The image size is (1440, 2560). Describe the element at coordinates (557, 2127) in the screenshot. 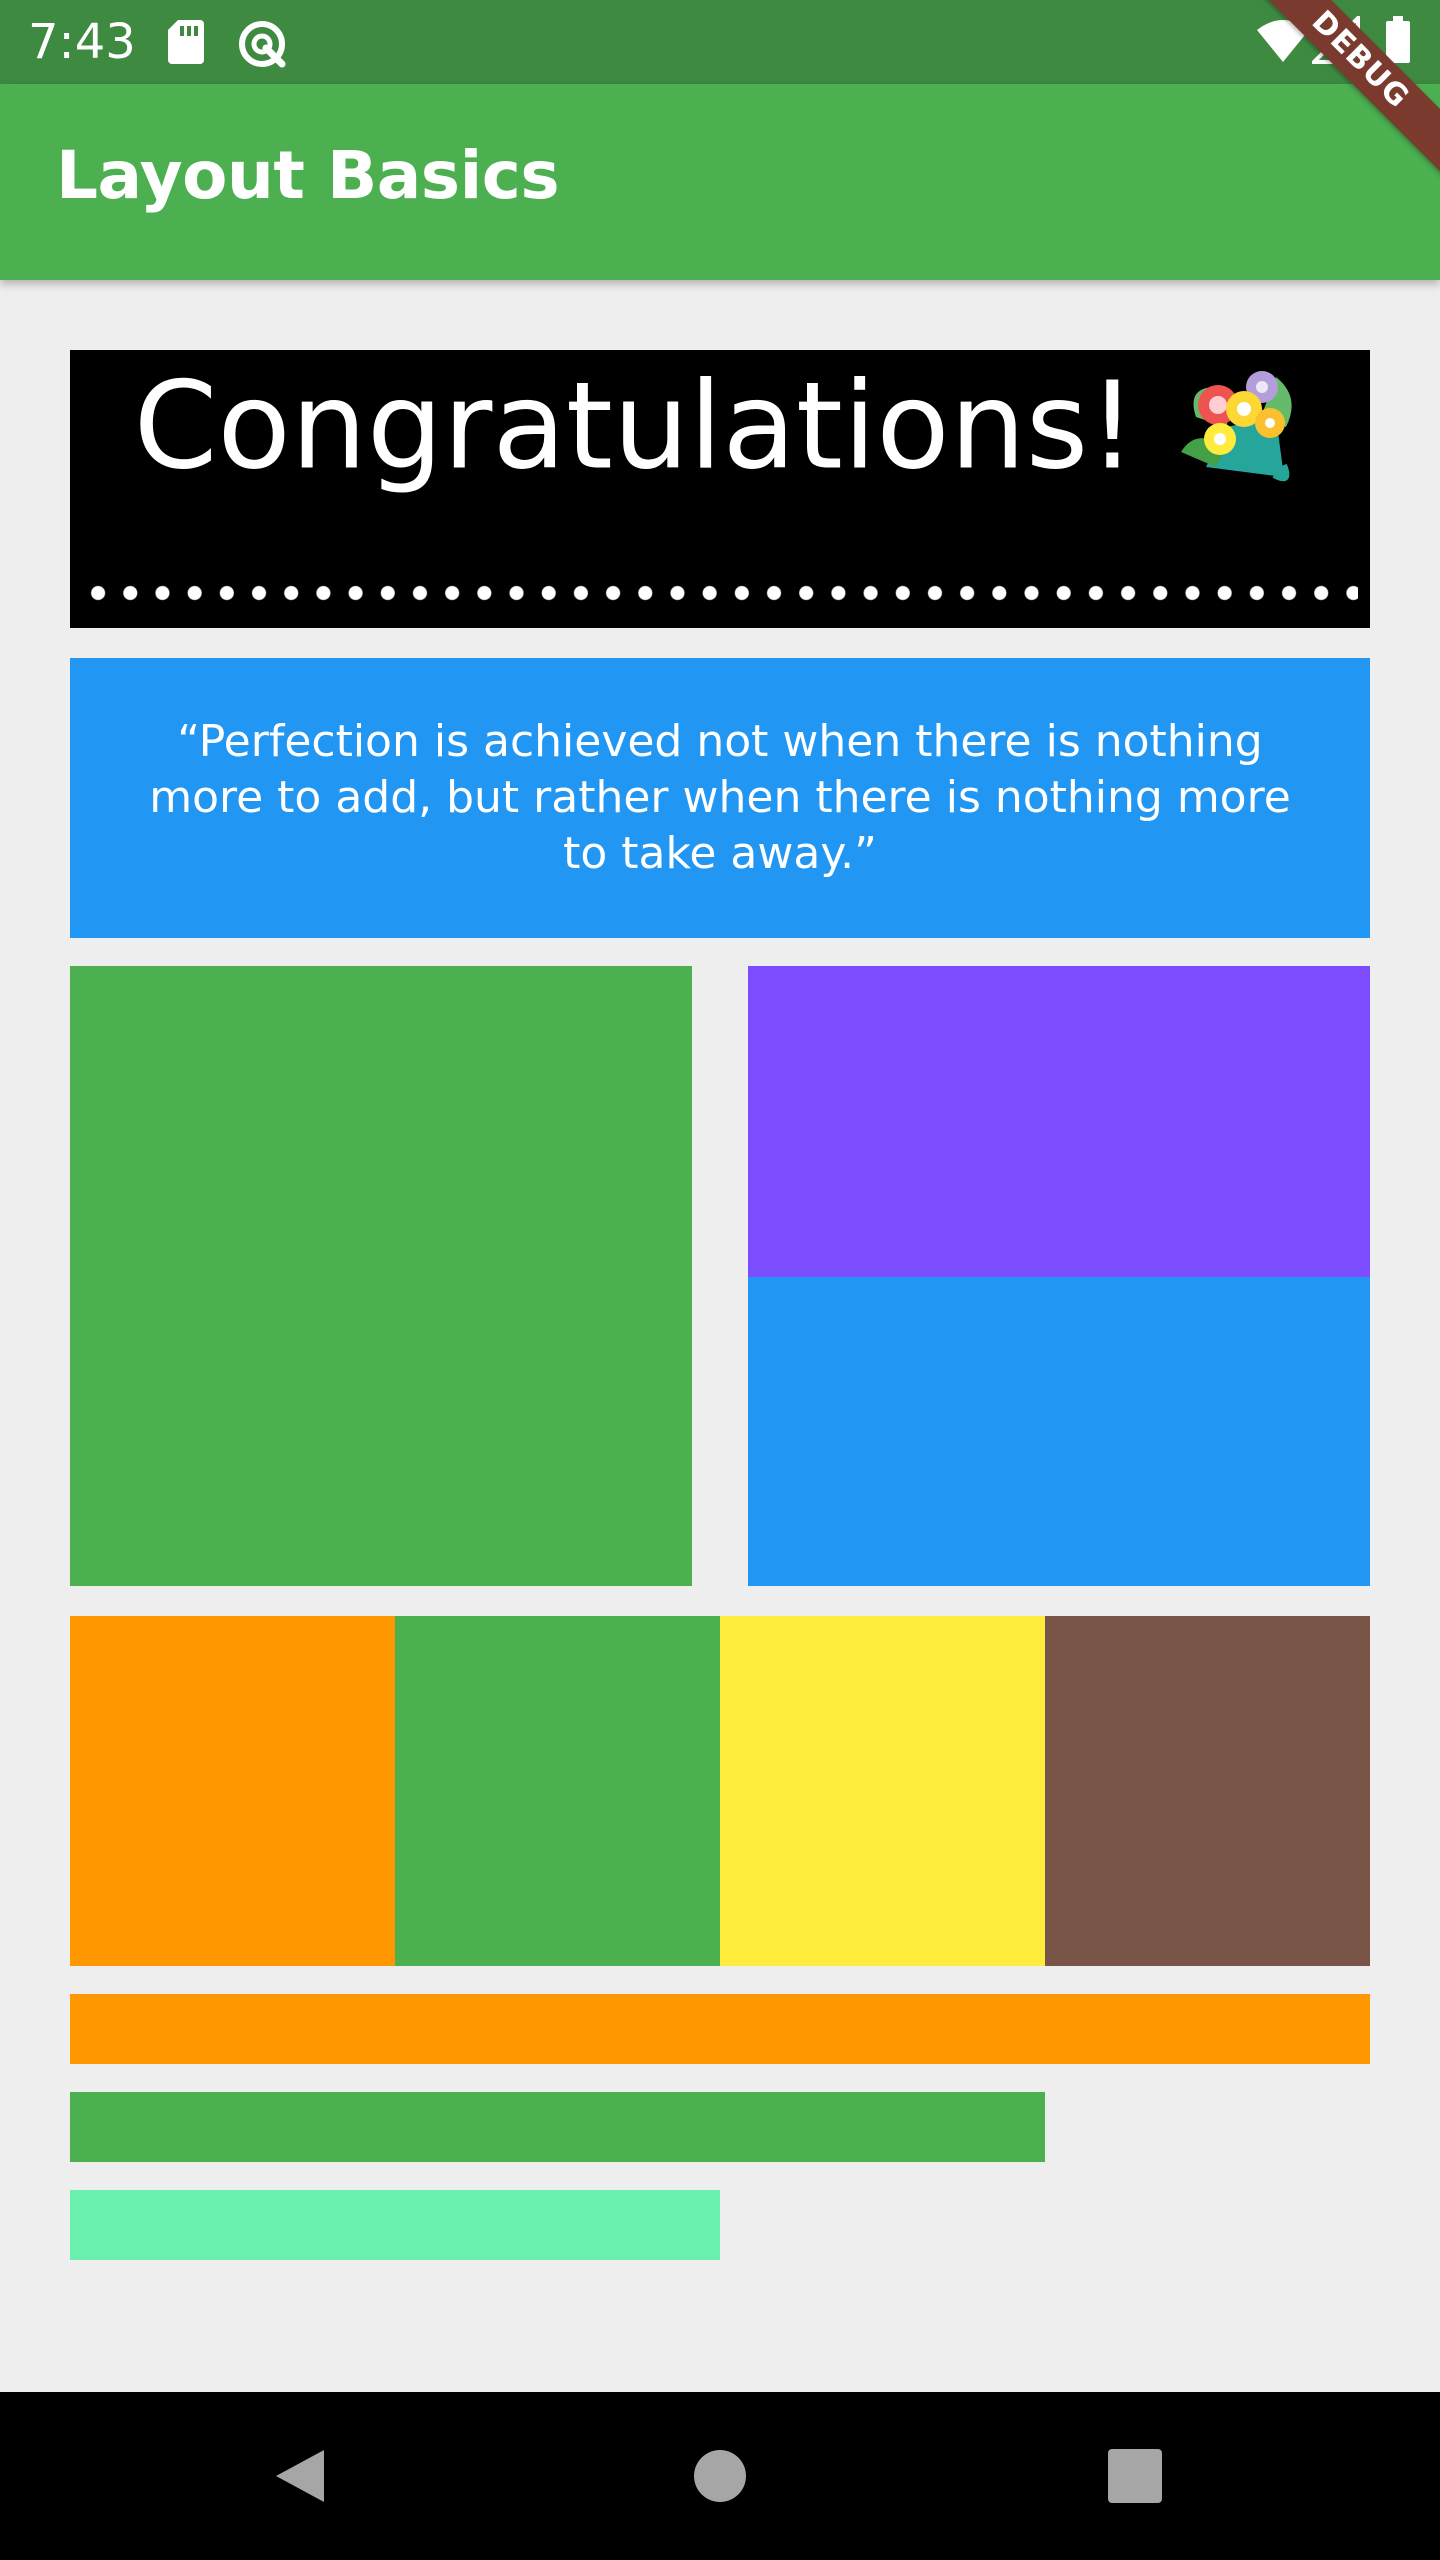

I see `green-bar` at that location.